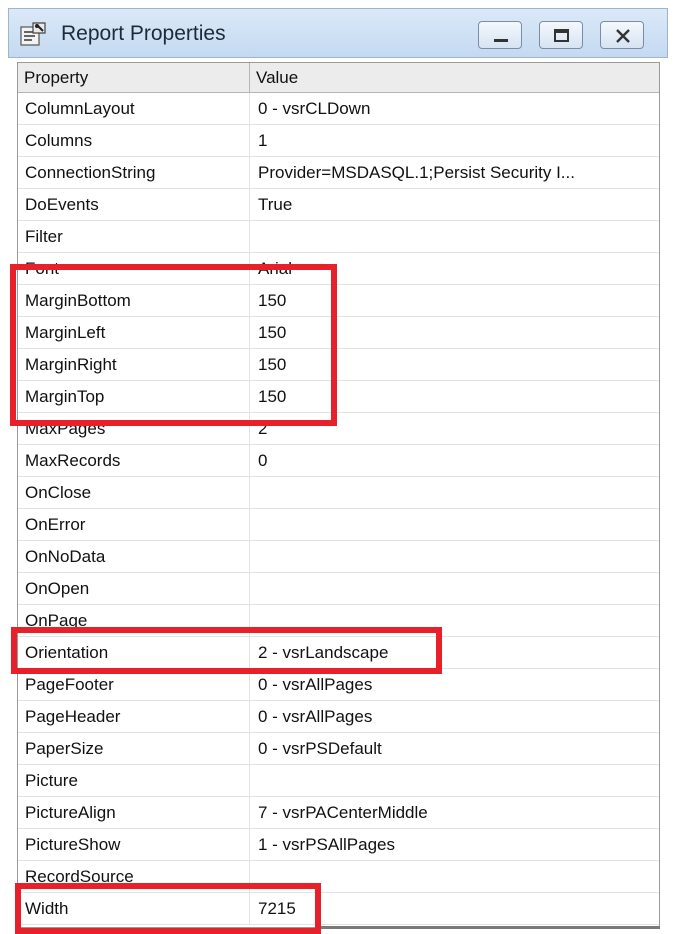  I want to click on property-row: PageHeader 0 - vsrAllPages, so click(338, 717).